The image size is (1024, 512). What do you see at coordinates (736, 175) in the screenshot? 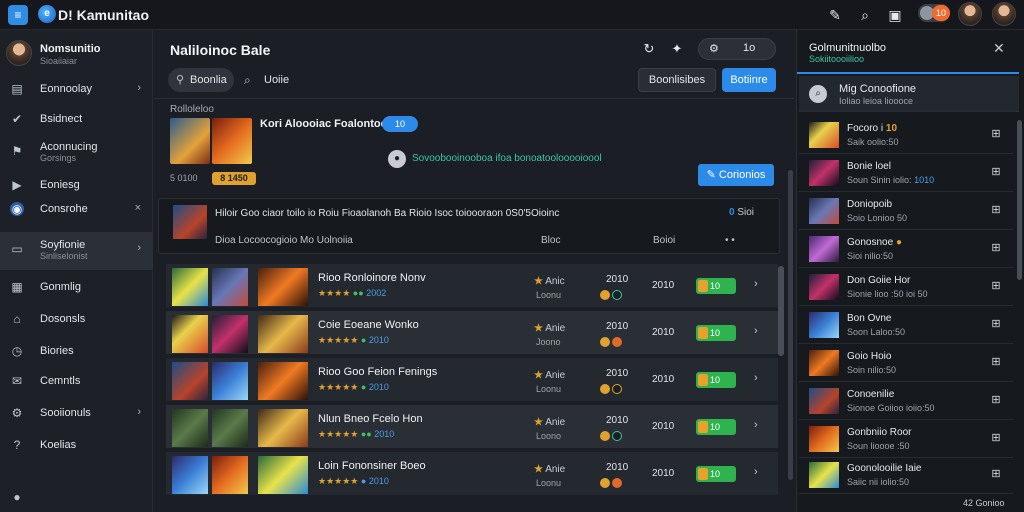
I see `cta-button: ✎ Corionios` at bounding box center [736, 175].